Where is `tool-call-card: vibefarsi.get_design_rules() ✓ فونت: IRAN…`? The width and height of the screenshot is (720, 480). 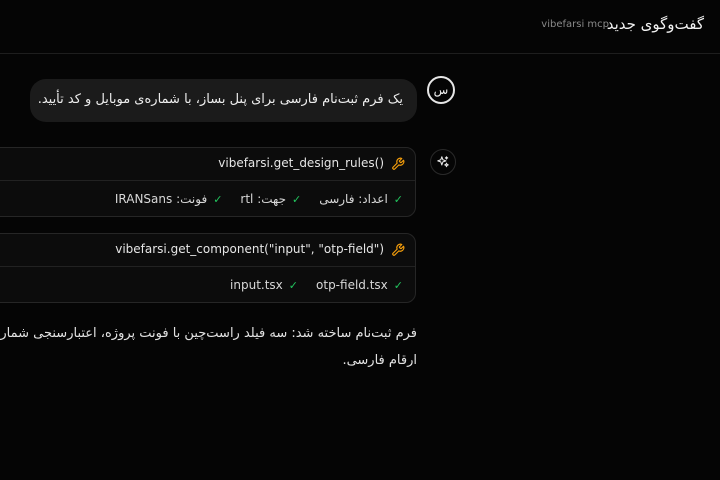 tool-call-card: vibefarsi.get_design_rules() ✓ فونت: IRAN… is located at coordinates (208, 182).